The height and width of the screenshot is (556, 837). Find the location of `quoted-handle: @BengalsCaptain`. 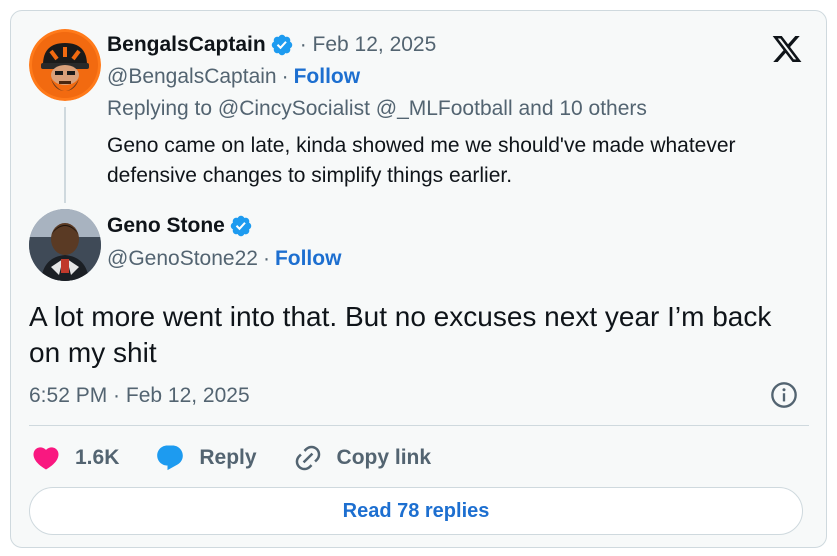

quoted-handle: @BengalsCaptain is located at coordinates (192, 77).